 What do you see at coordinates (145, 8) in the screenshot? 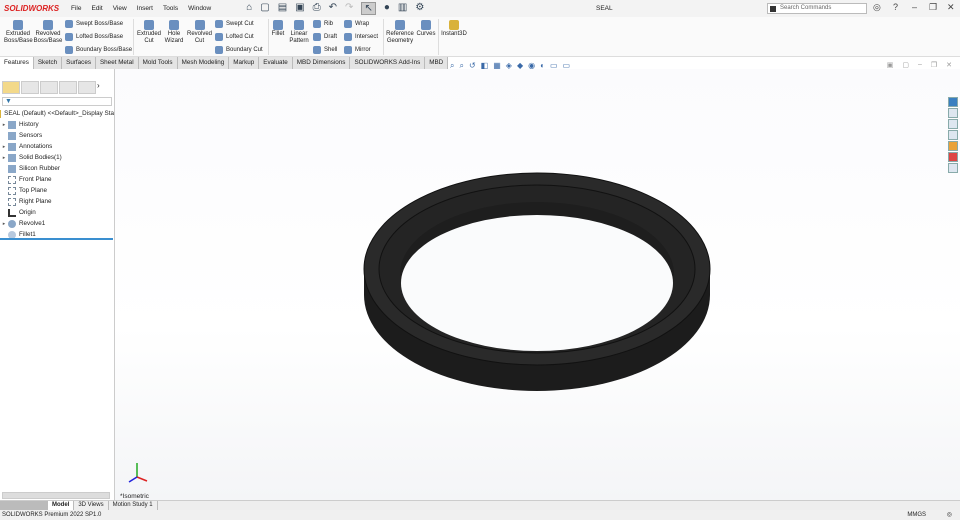
I see `menu-insert: Insert` at bounding box center [145, 8].